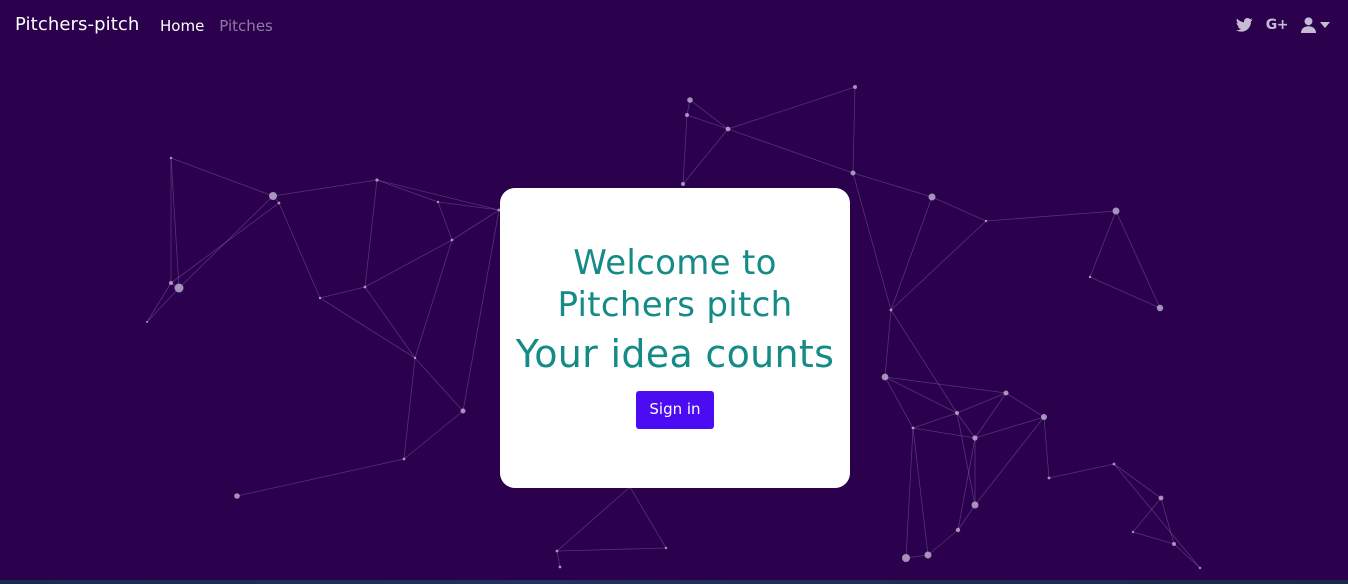 Image resolution: width=1348 pixels, height=584 pixels. Describe the element at coordinates (675, 410) in the screenshot. I see `sign-in-button: Sign in` at that location.